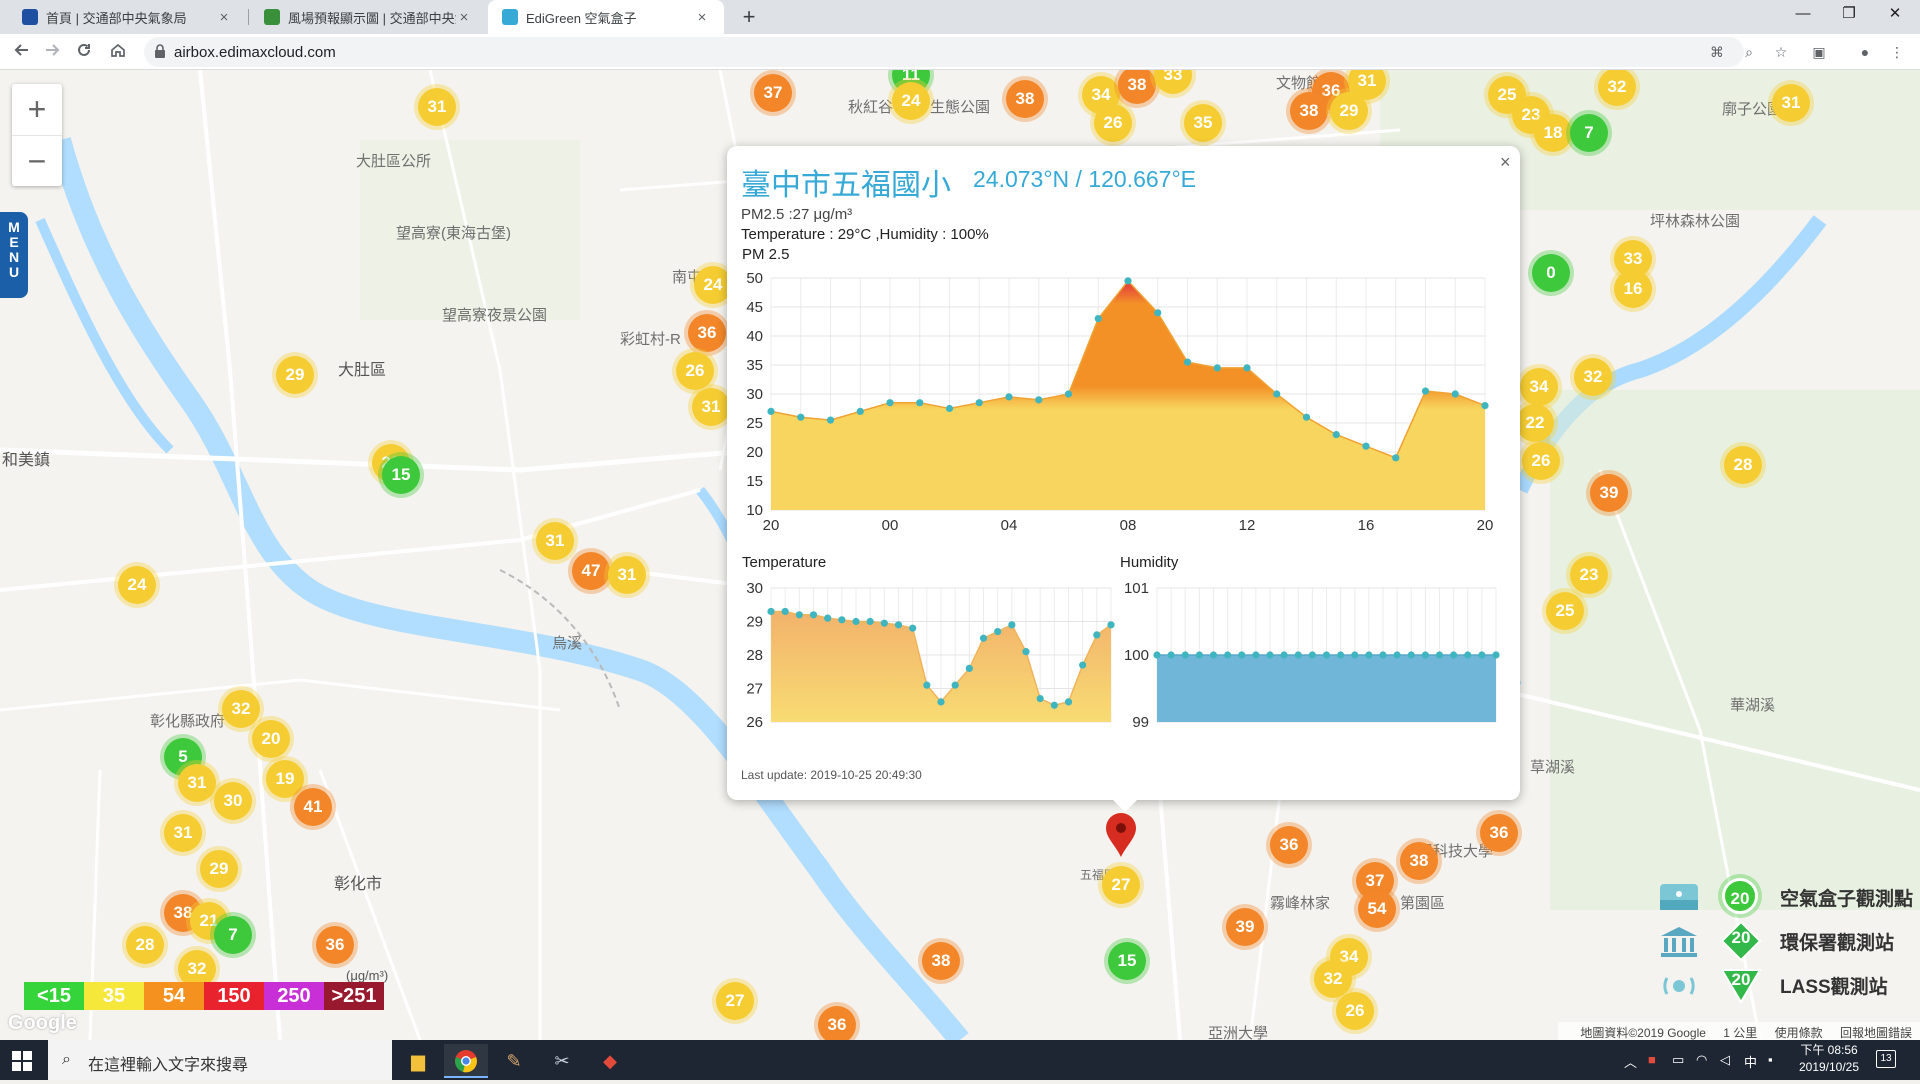  Describe the element at coordinates (1565, 611) in the screenshot. I see `station-marker: 25` at that location.